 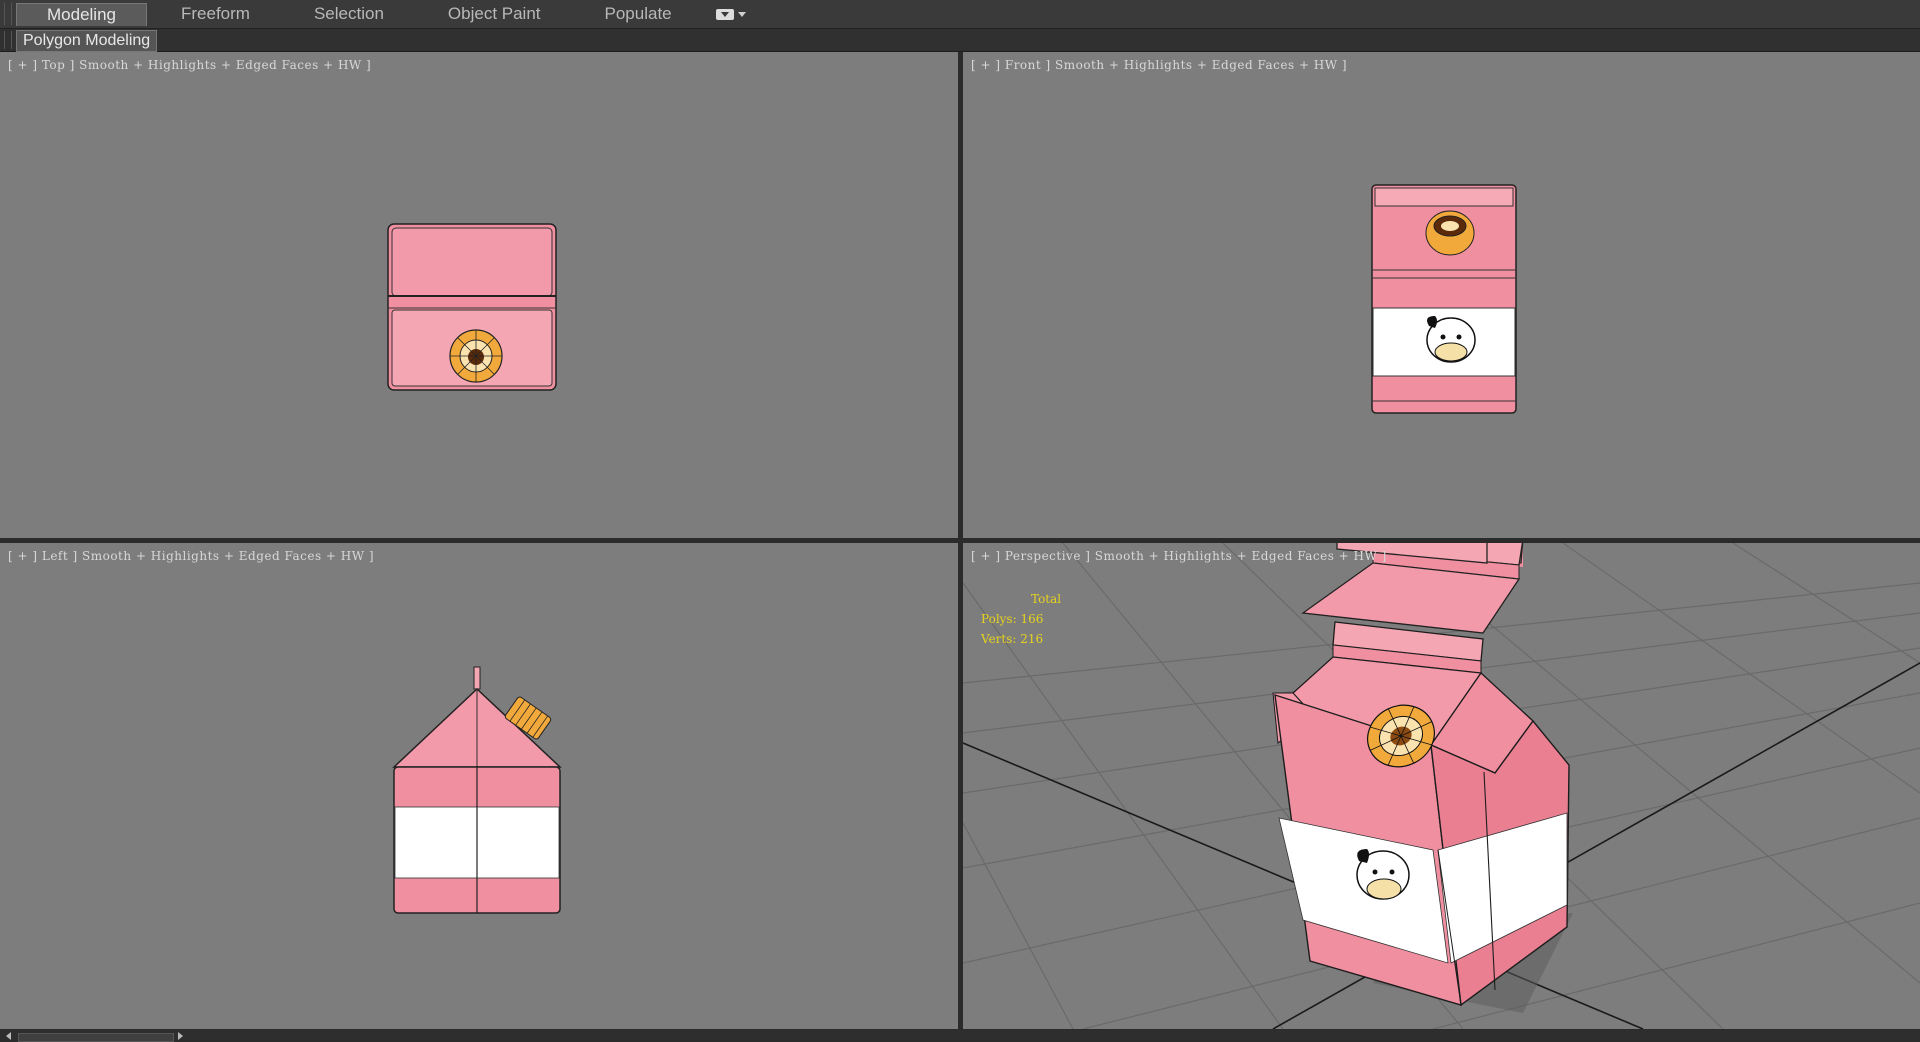 I want to click on tab-modeling: Modeling, so click(x=81, y=14).